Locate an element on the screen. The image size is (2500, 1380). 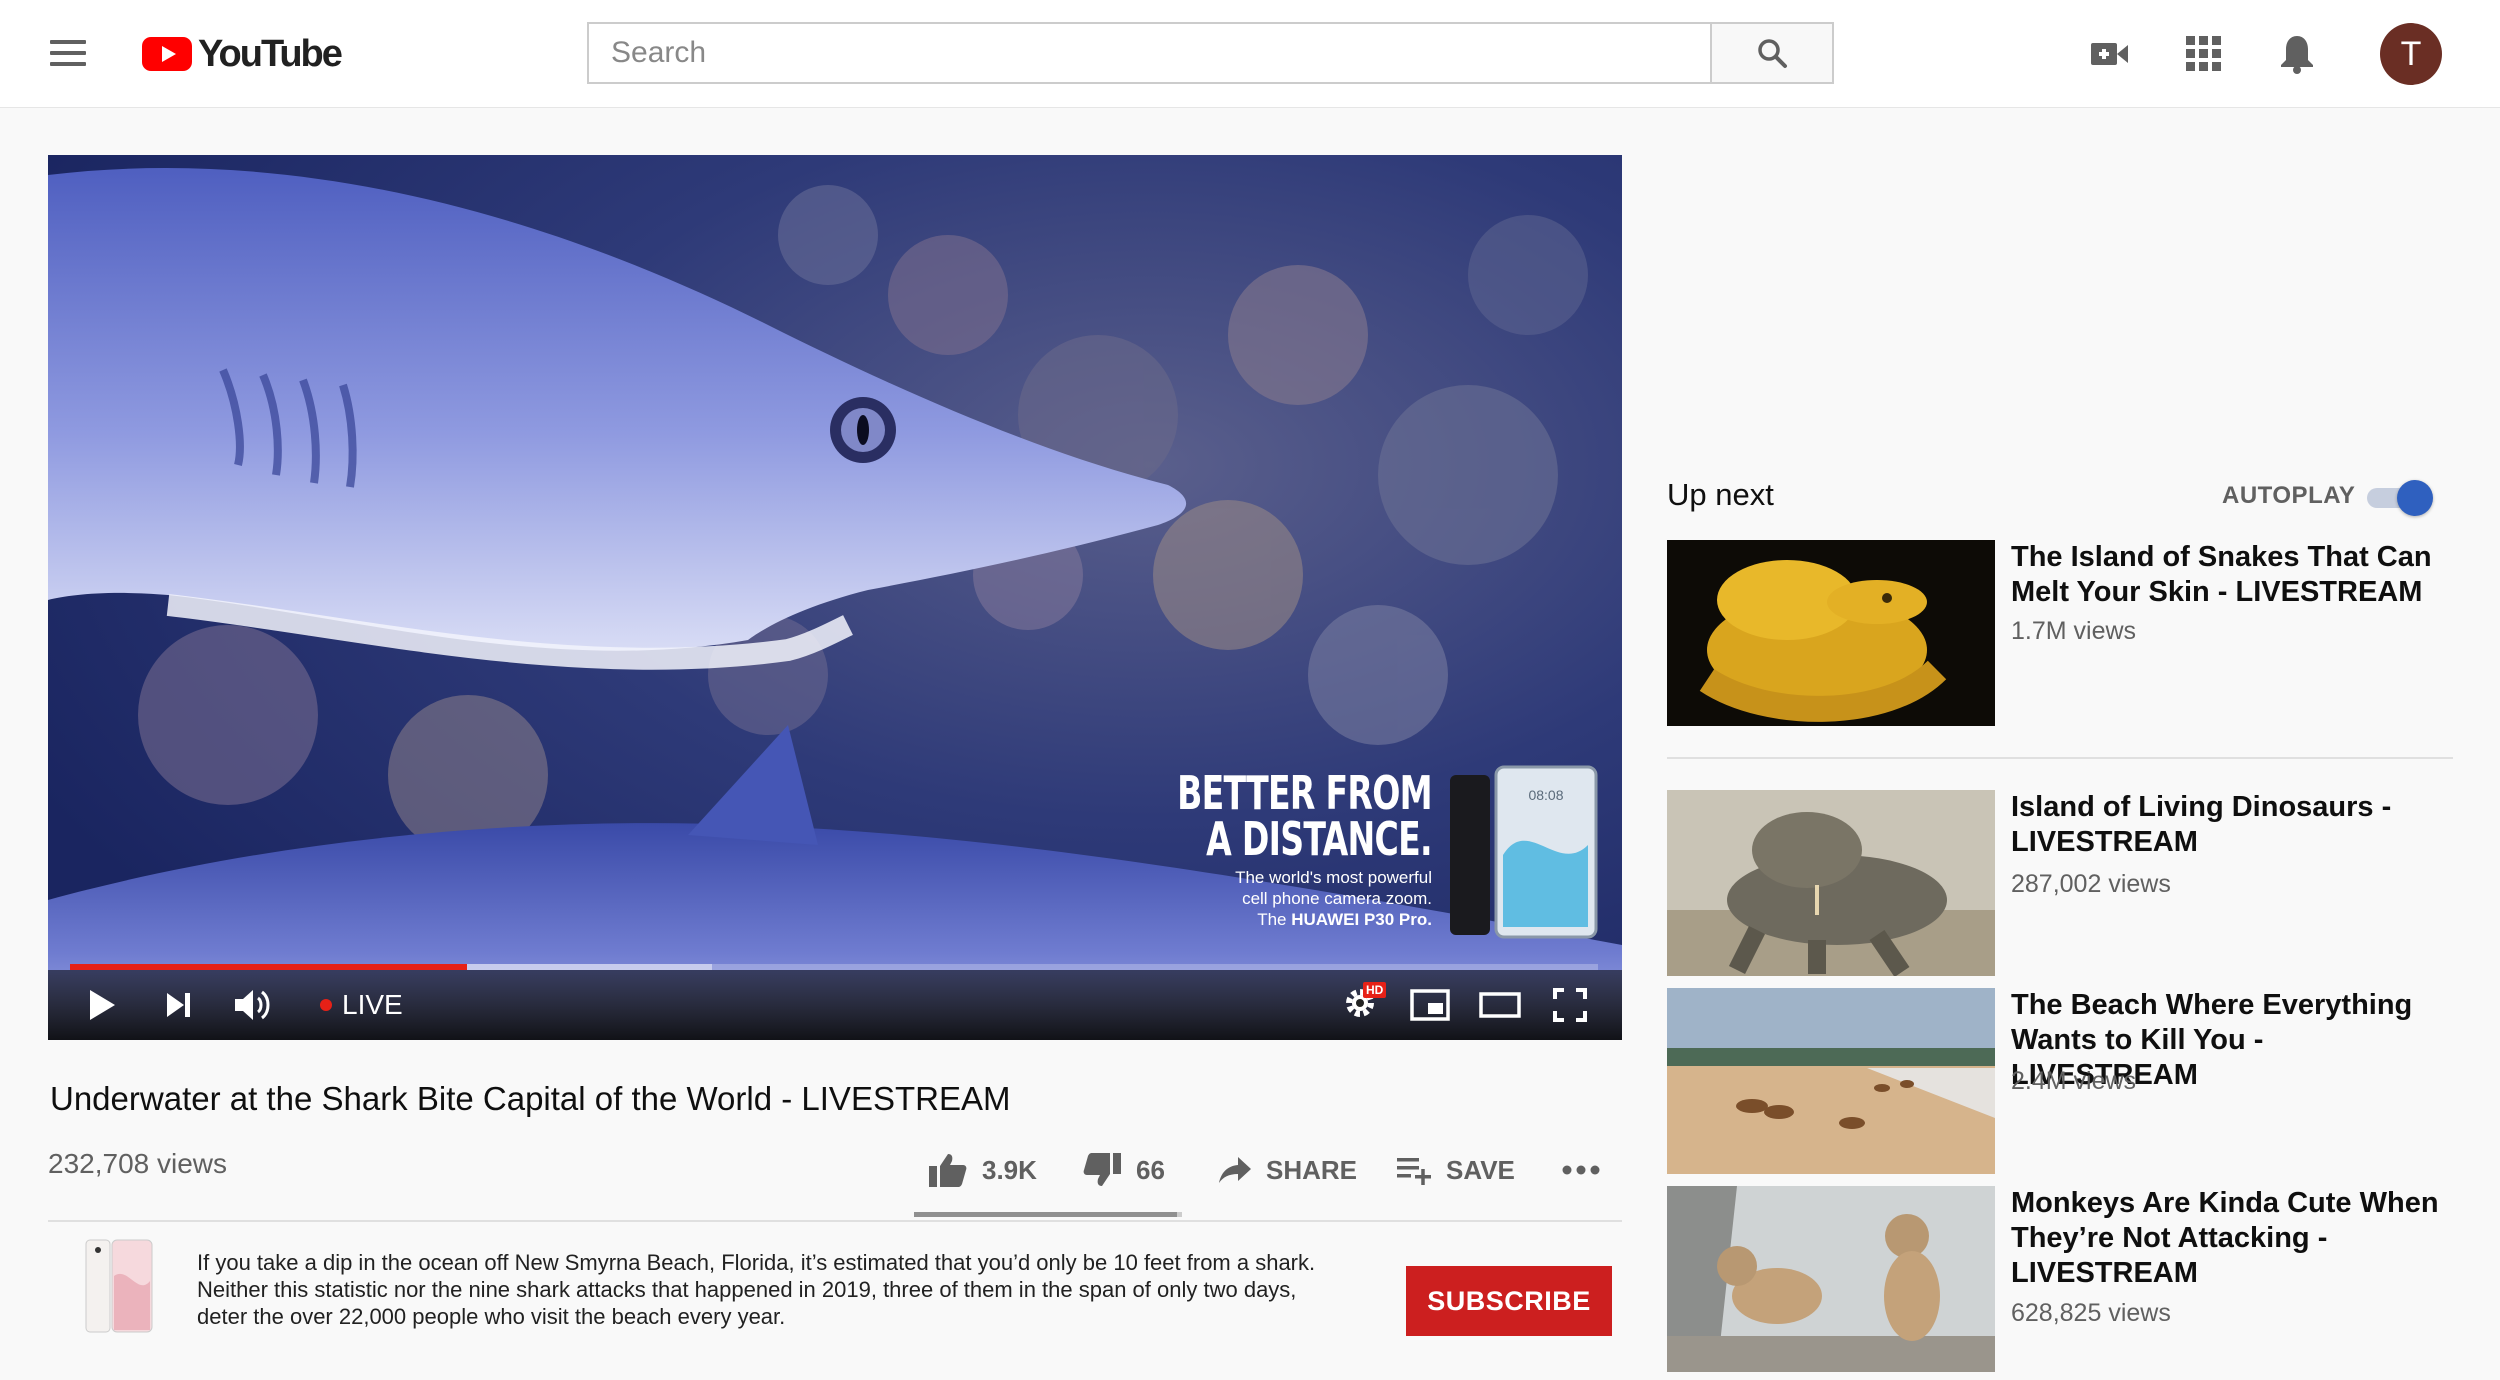
logo-text: YouTube is located at coordinates (270, 53).